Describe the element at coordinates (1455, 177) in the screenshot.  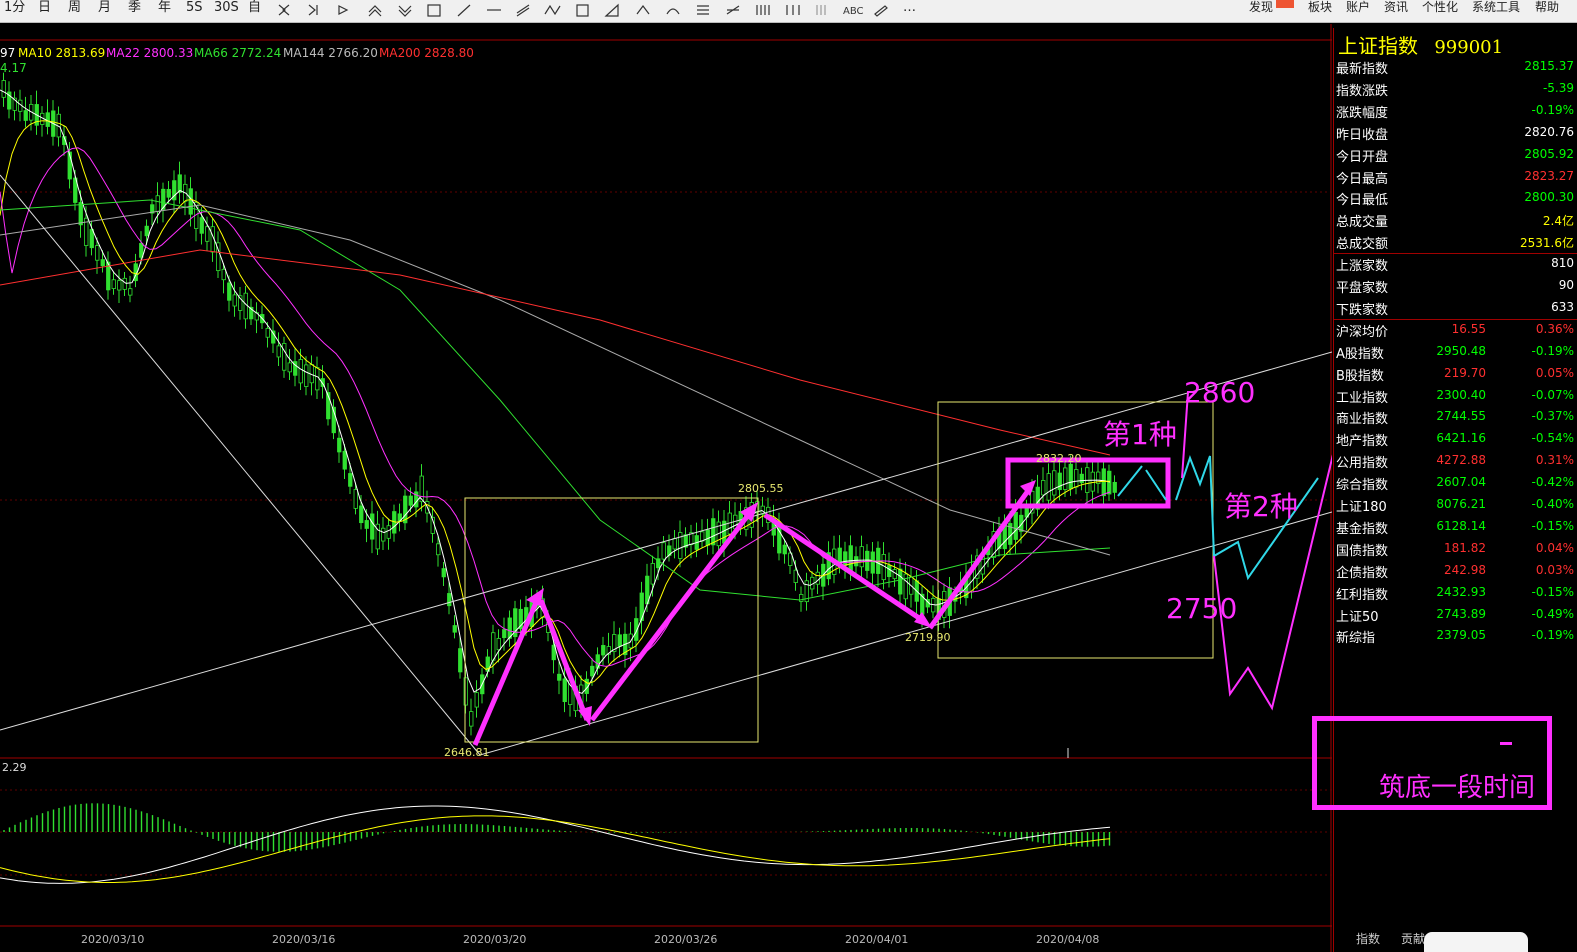
I see `quote-row: 今日最高 2823.27` at that location.